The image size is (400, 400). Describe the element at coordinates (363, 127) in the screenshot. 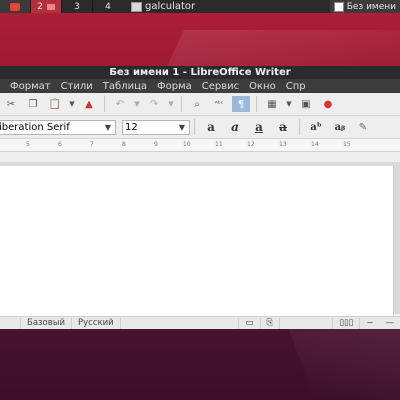

I see `highlight-icon: ✎` at that location.